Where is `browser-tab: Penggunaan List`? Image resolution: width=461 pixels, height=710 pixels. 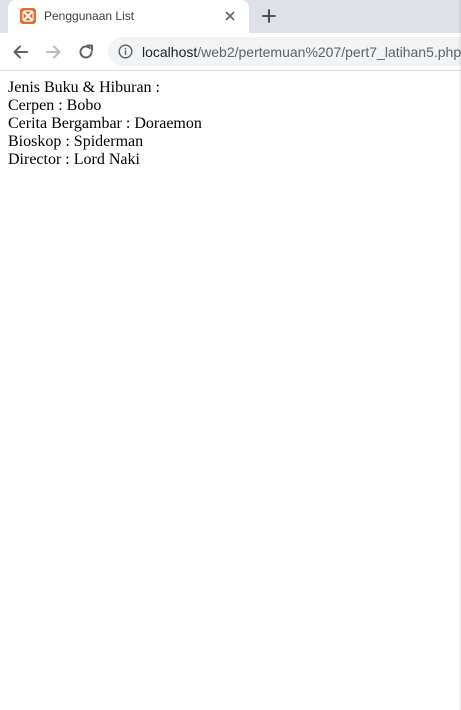
browser-tab: Penggunaan List is located at coordinates (128, 16).